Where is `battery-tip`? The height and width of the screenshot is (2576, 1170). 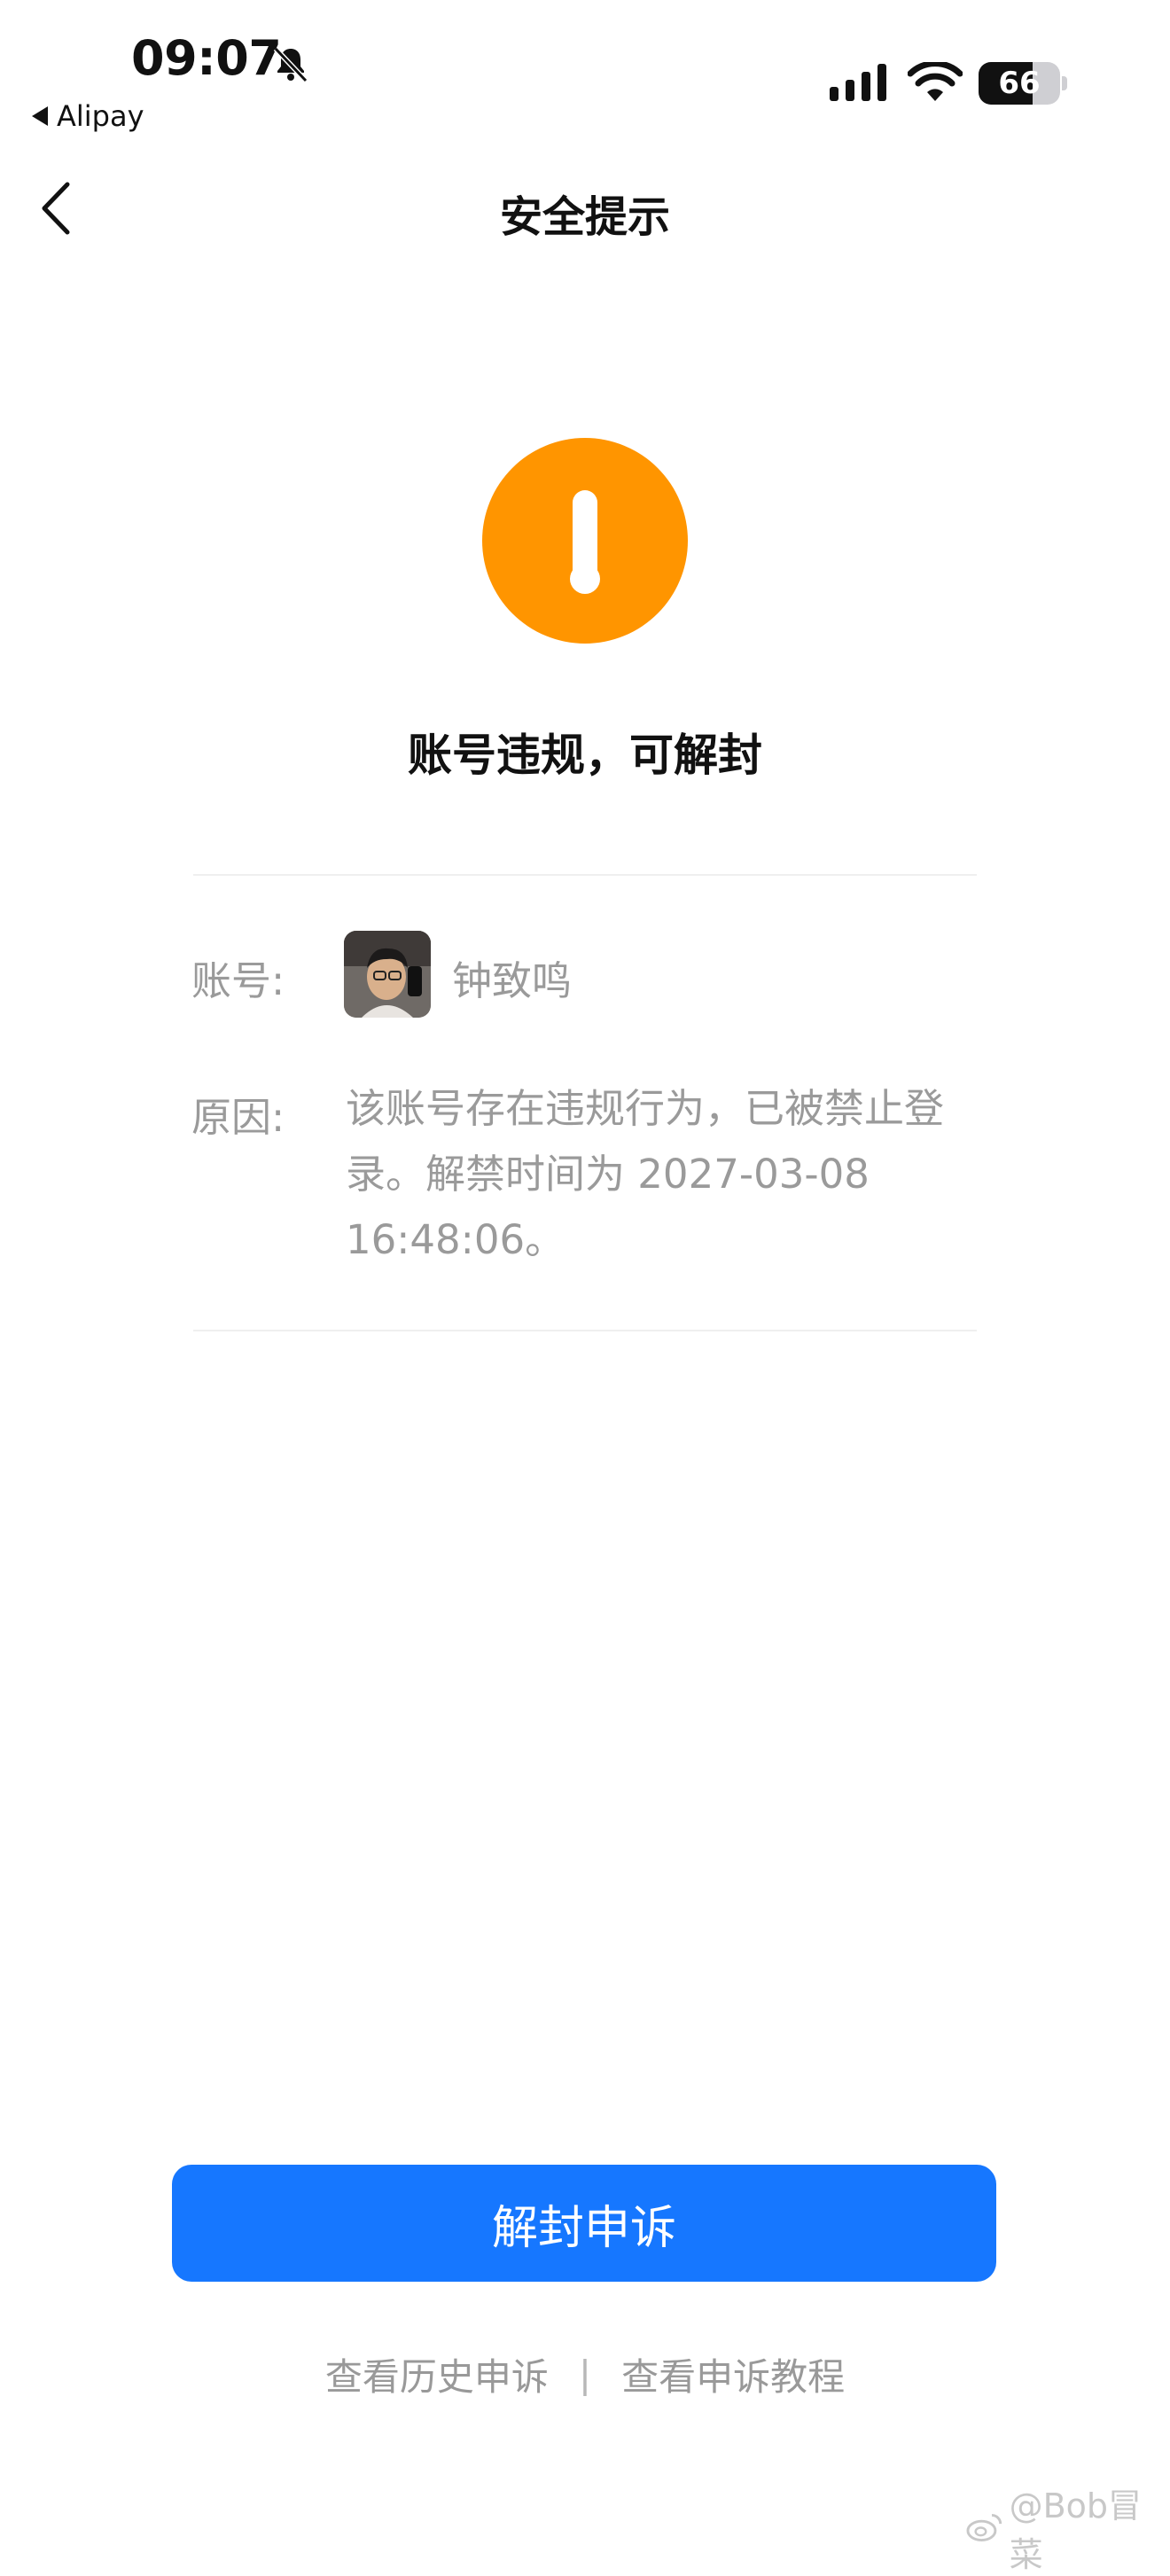
battery-tip is located at coordinates (1064, 83).